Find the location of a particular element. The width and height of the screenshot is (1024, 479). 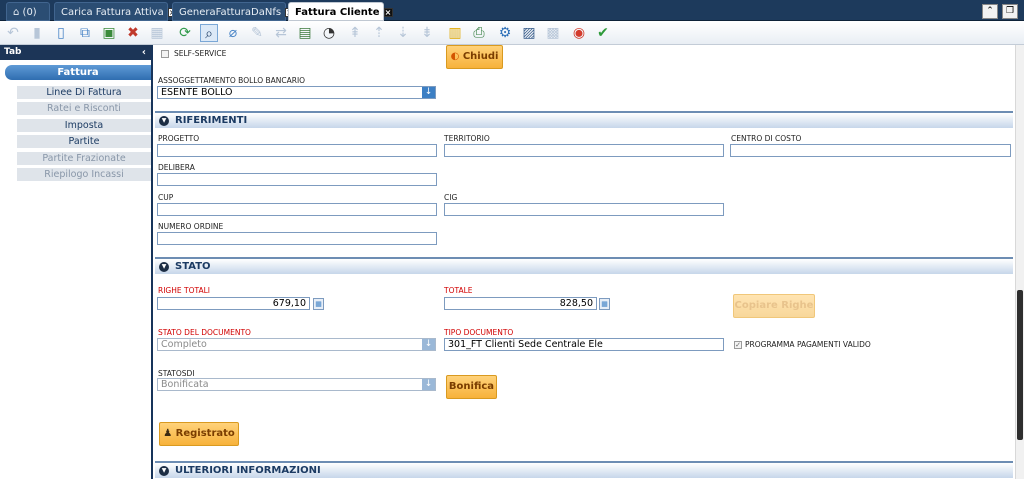

self-service-checkbox is located at coordinates (165, 54).